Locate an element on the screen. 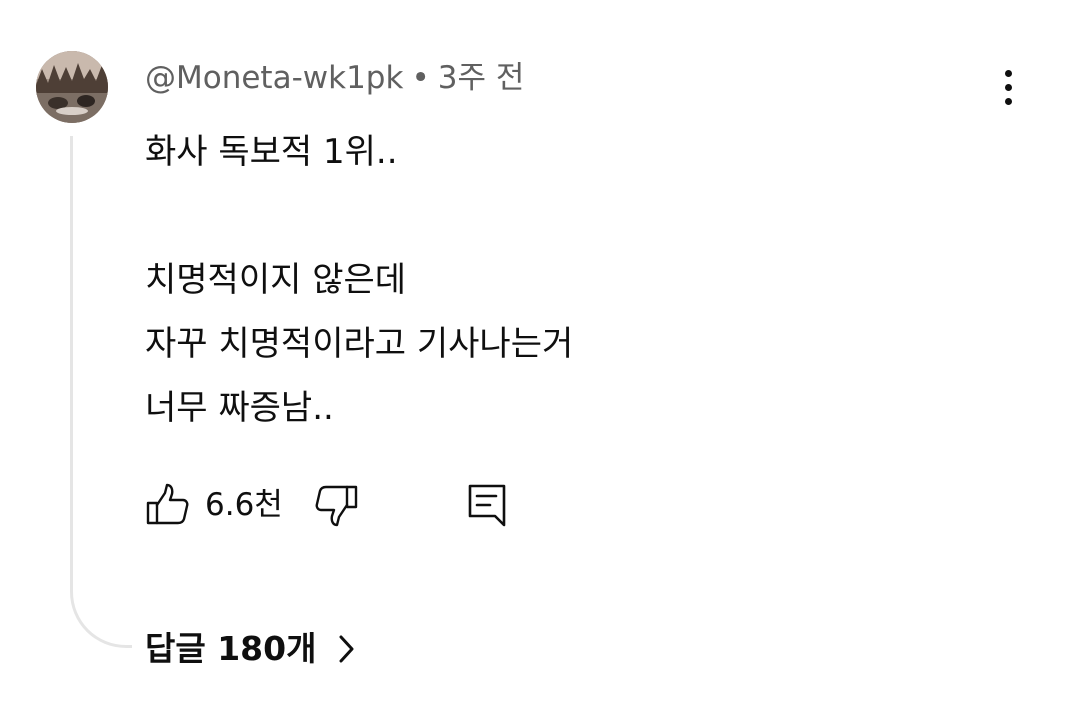 The image size is (1080, 722). thumbs-up-icon is located at coordinates (167, 504).